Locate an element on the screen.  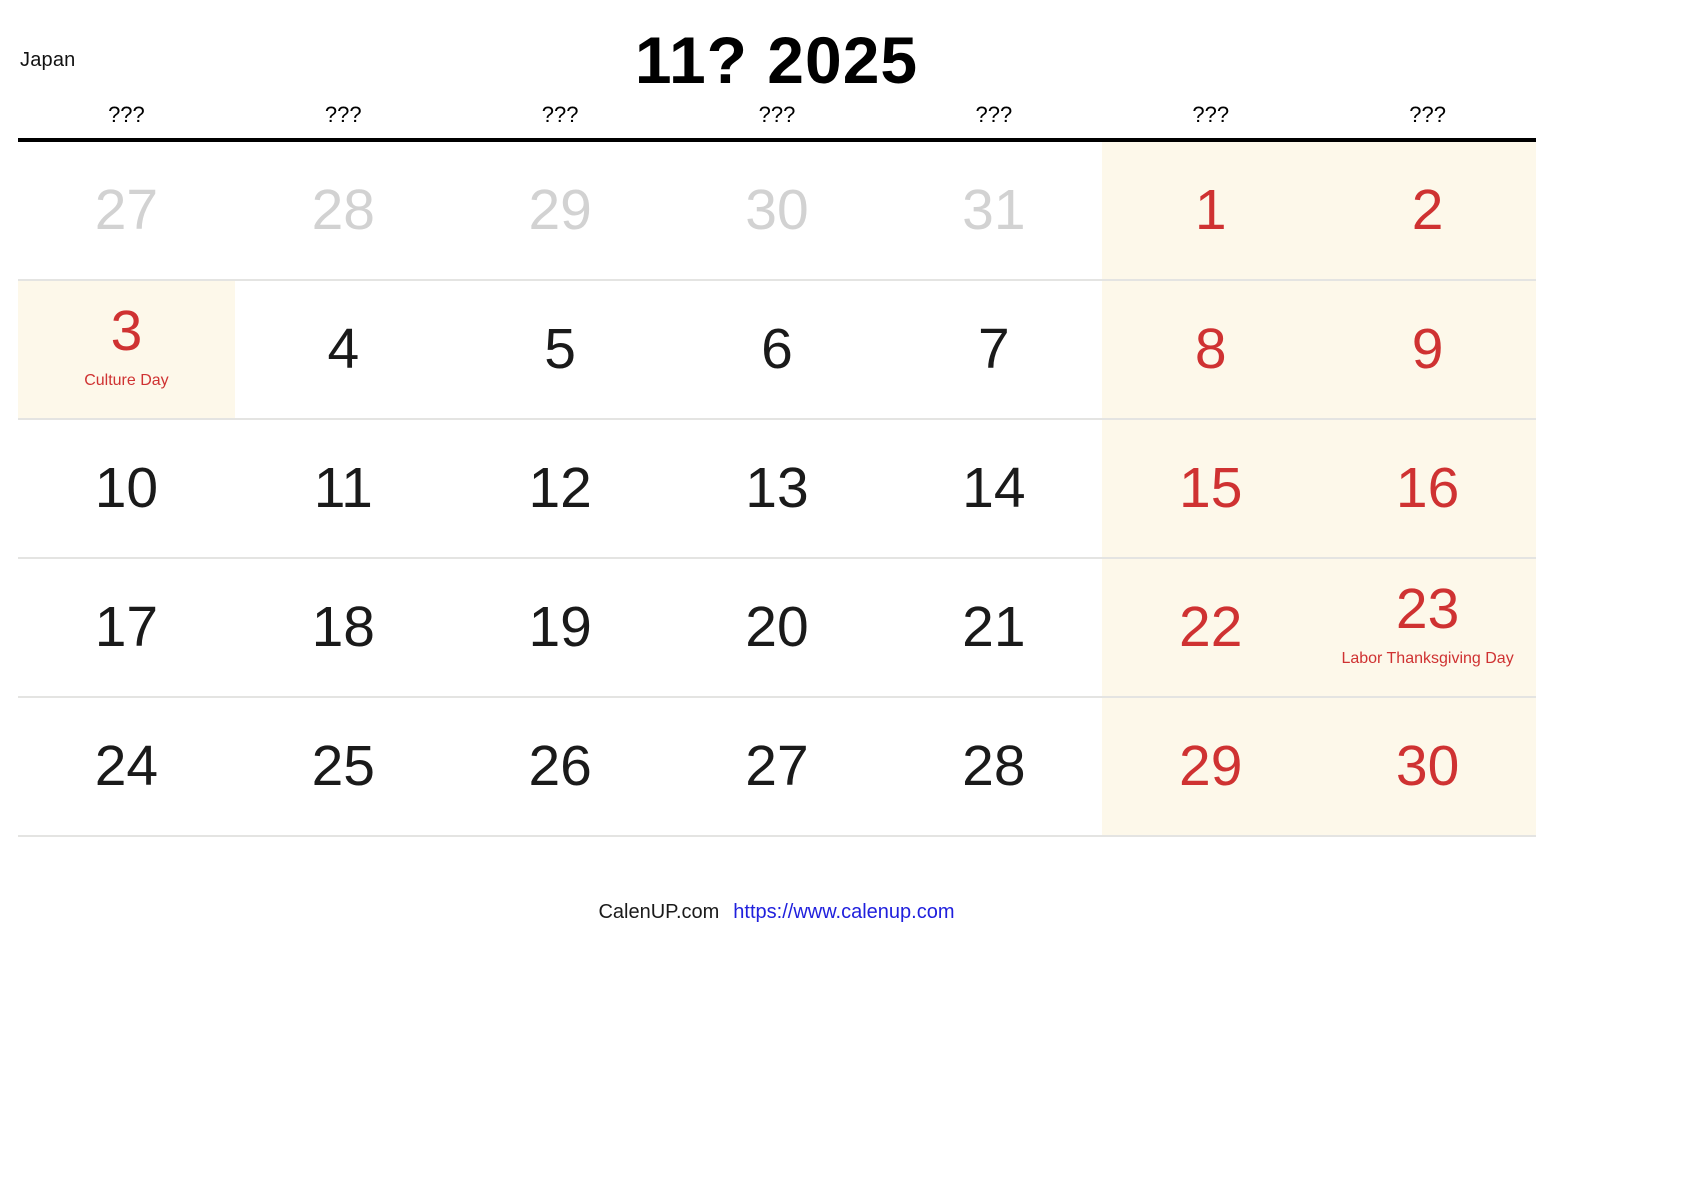
day-cell: 16 is located at coordinates (1428, 488).